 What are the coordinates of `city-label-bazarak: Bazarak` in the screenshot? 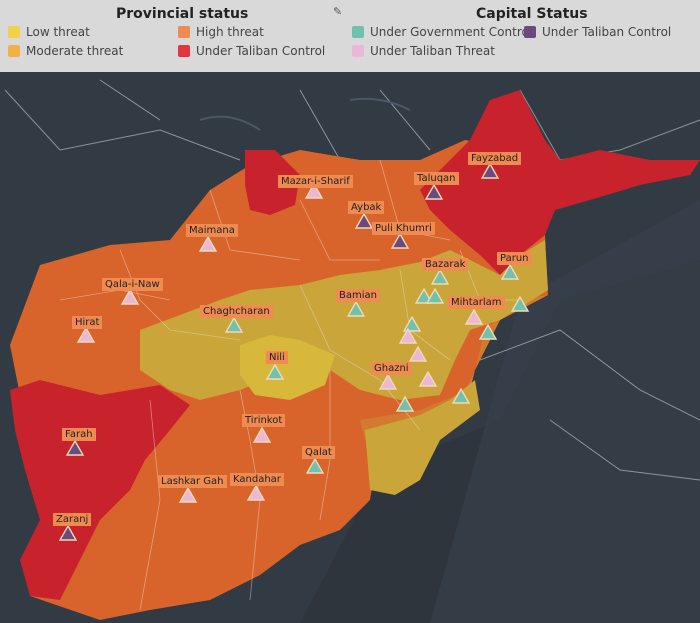 It's located at (445, 264).